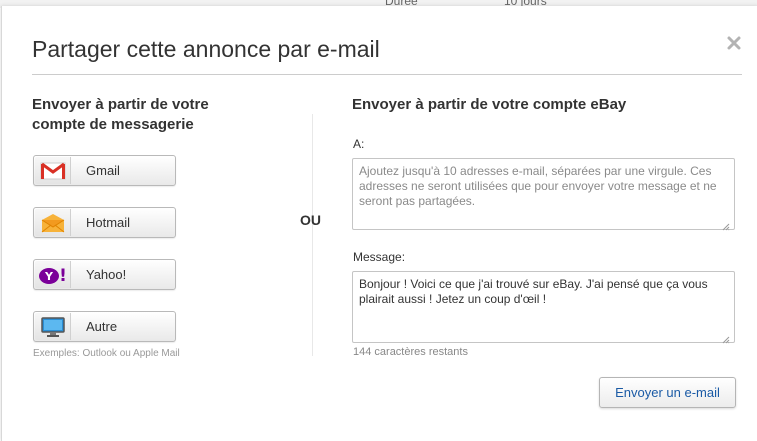  I want to click on gmail-button: Gmail, so click(104, 170).